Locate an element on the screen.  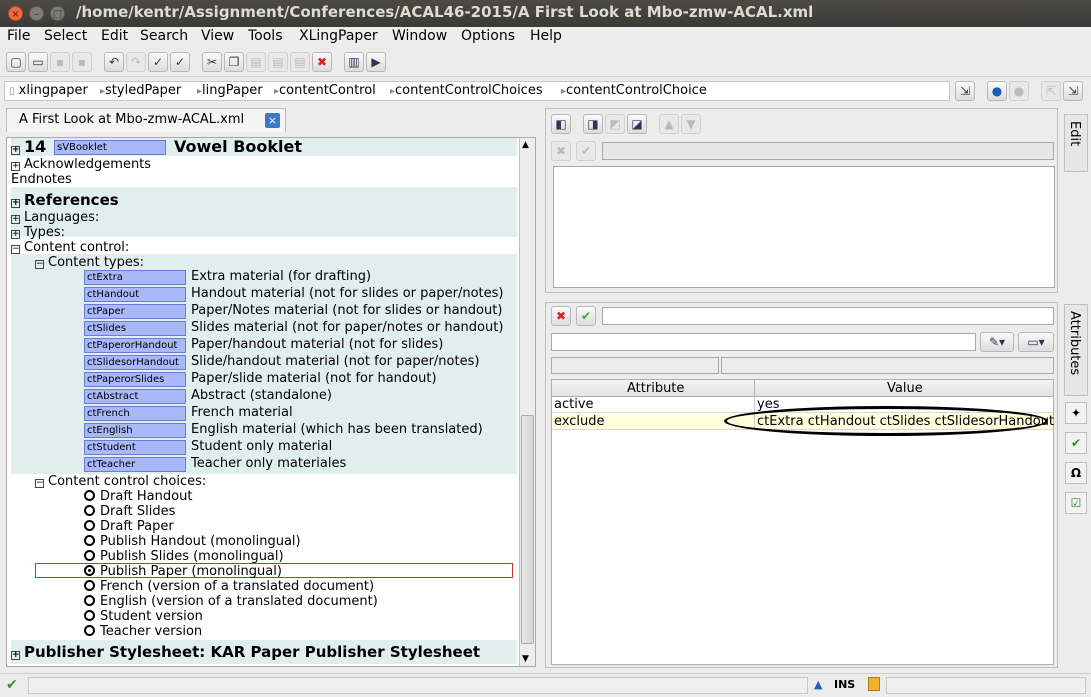
menu-window: Window is located at coordinates (419, 36).